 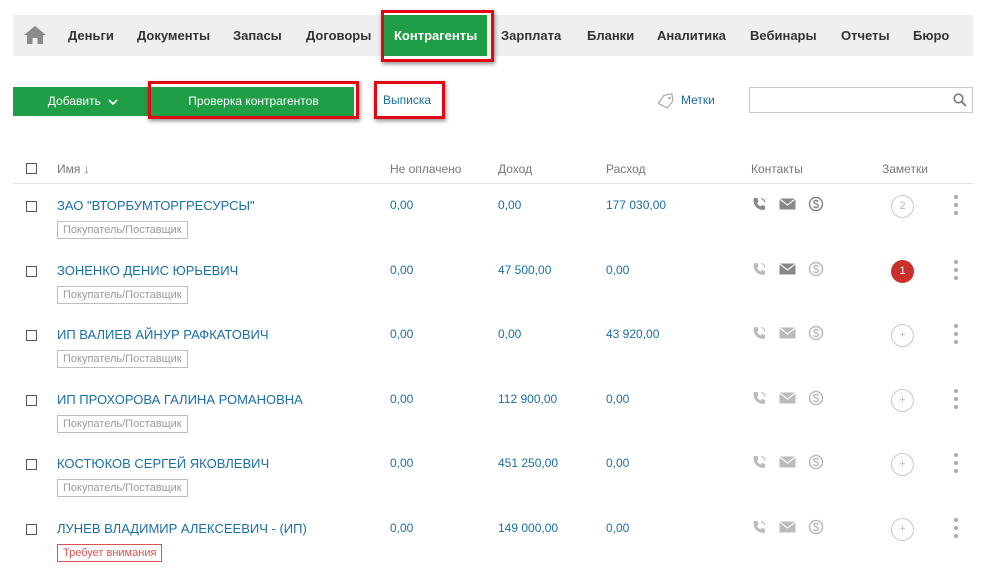 What do you see at coordinates (524, 270) in the screenshot?
I see `income-value: 47 500,00` at bounding box center [524, 270].